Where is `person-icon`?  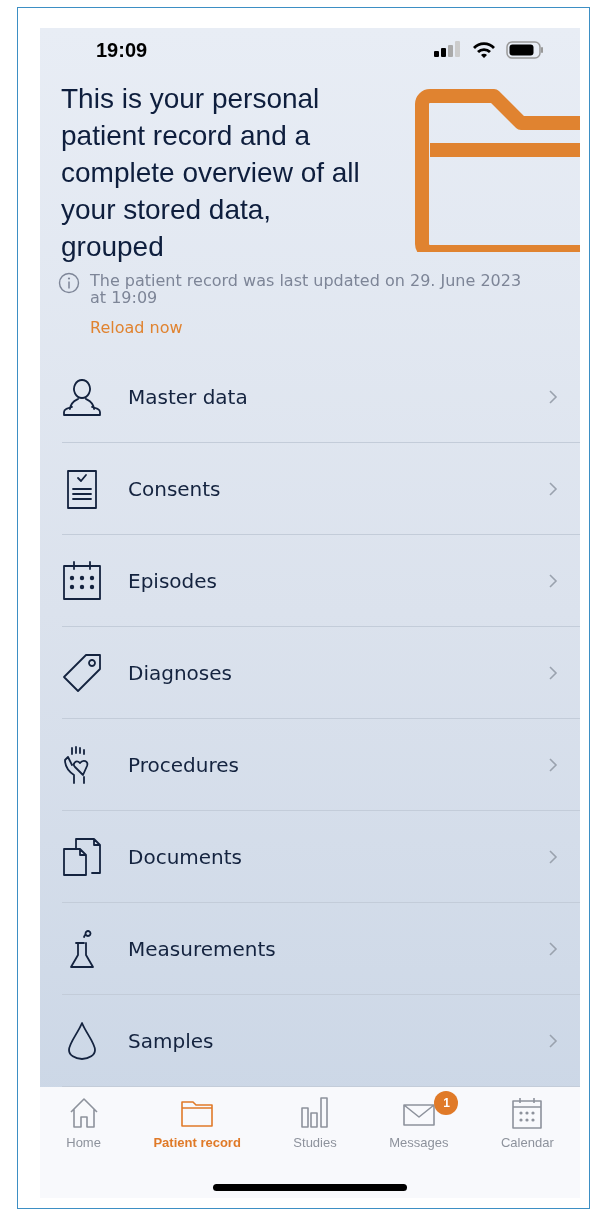 person-icon is located at coordinates (82, 396).